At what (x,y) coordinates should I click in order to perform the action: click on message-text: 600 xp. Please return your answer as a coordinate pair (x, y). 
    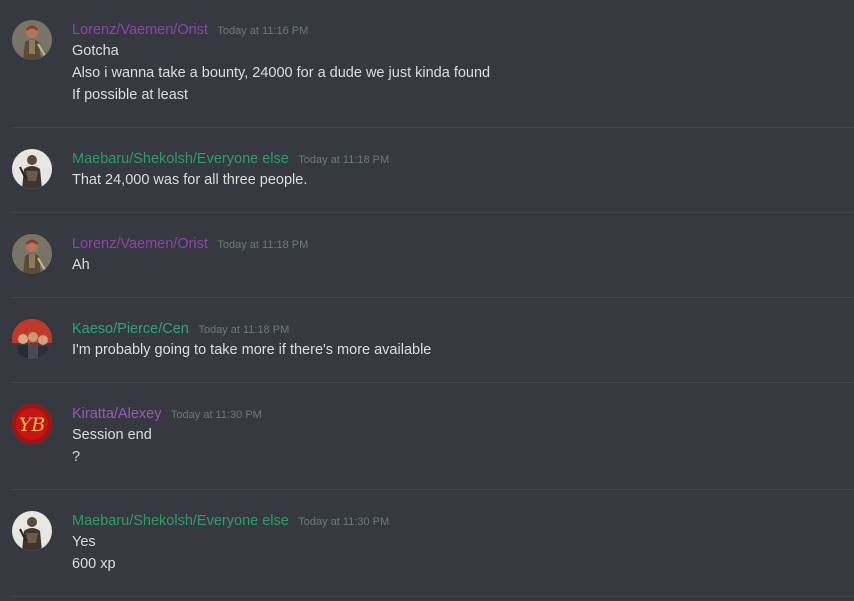
    Looking at the image, I should click on (94, 564).